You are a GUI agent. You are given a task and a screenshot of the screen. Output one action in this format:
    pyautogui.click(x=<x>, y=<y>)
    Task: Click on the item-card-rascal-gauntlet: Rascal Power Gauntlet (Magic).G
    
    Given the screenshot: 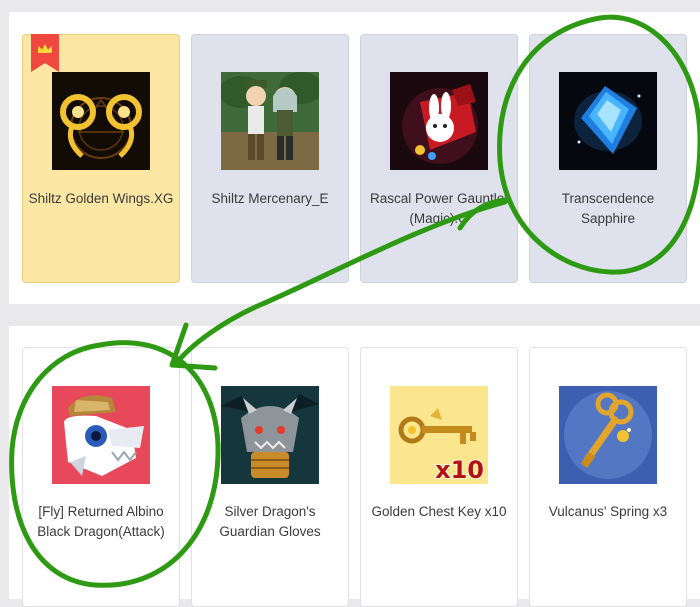 What is the action you would take?
    pyautogui.click(x=439, y=158)
    